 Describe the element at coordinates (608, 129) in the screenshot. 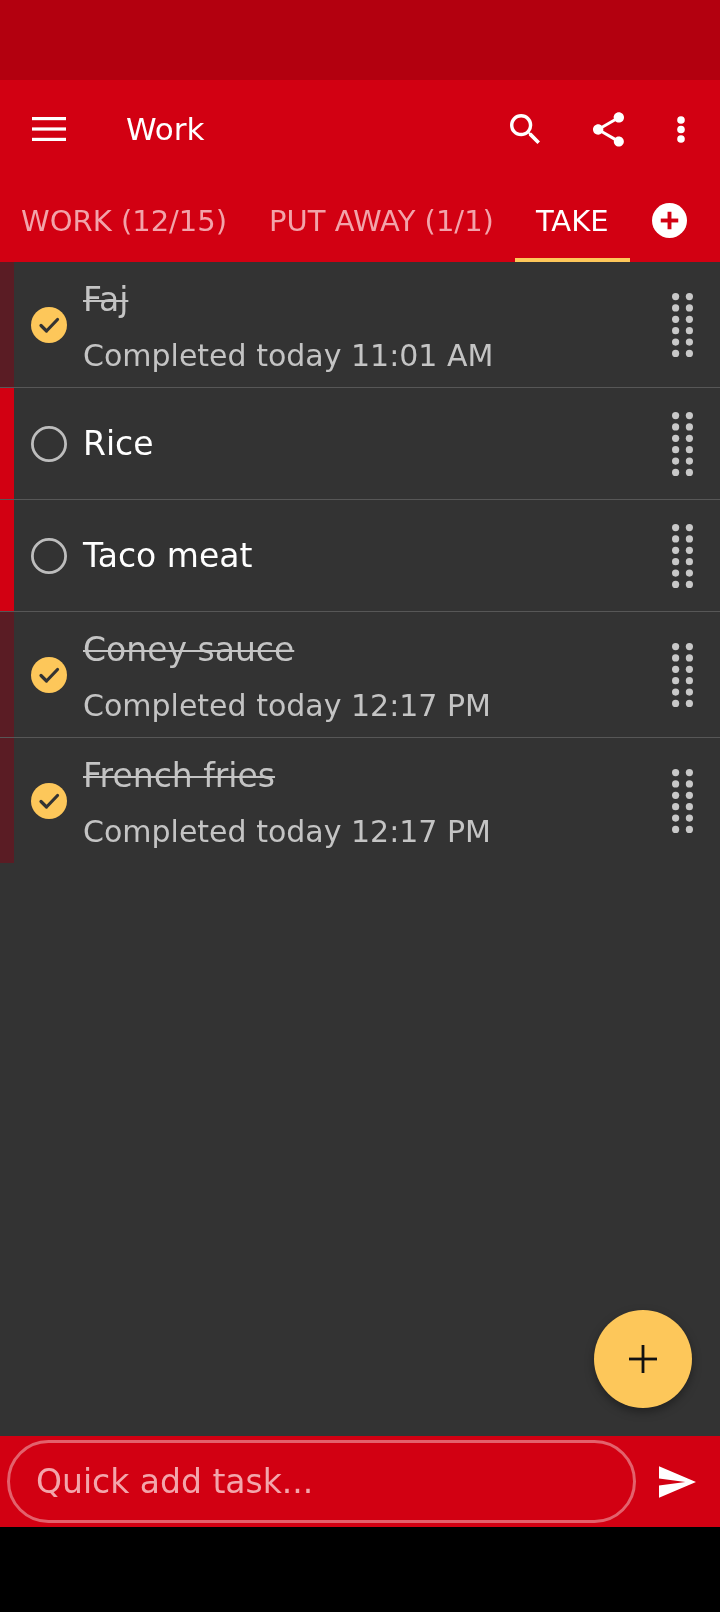

I see `share-icon` at that location.